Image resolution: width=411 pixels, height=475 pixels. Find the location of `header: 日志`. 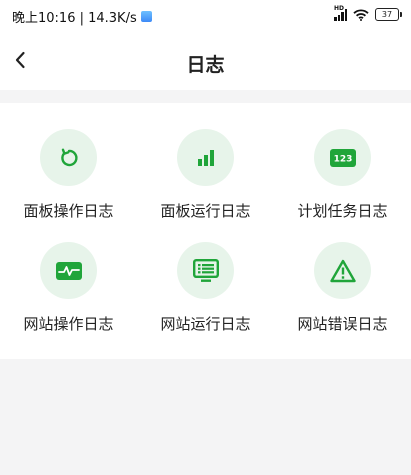

header: 日志 is located at coordinates (205, 61).